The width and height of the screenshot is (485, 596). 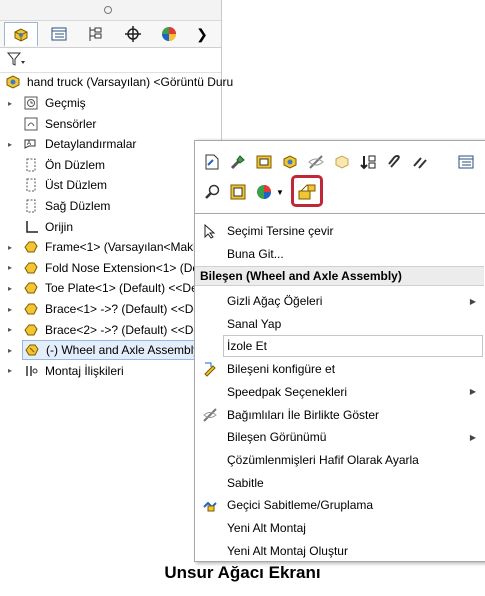 I want to click on menu-item: İzole Et, so click(x=353, y=346).